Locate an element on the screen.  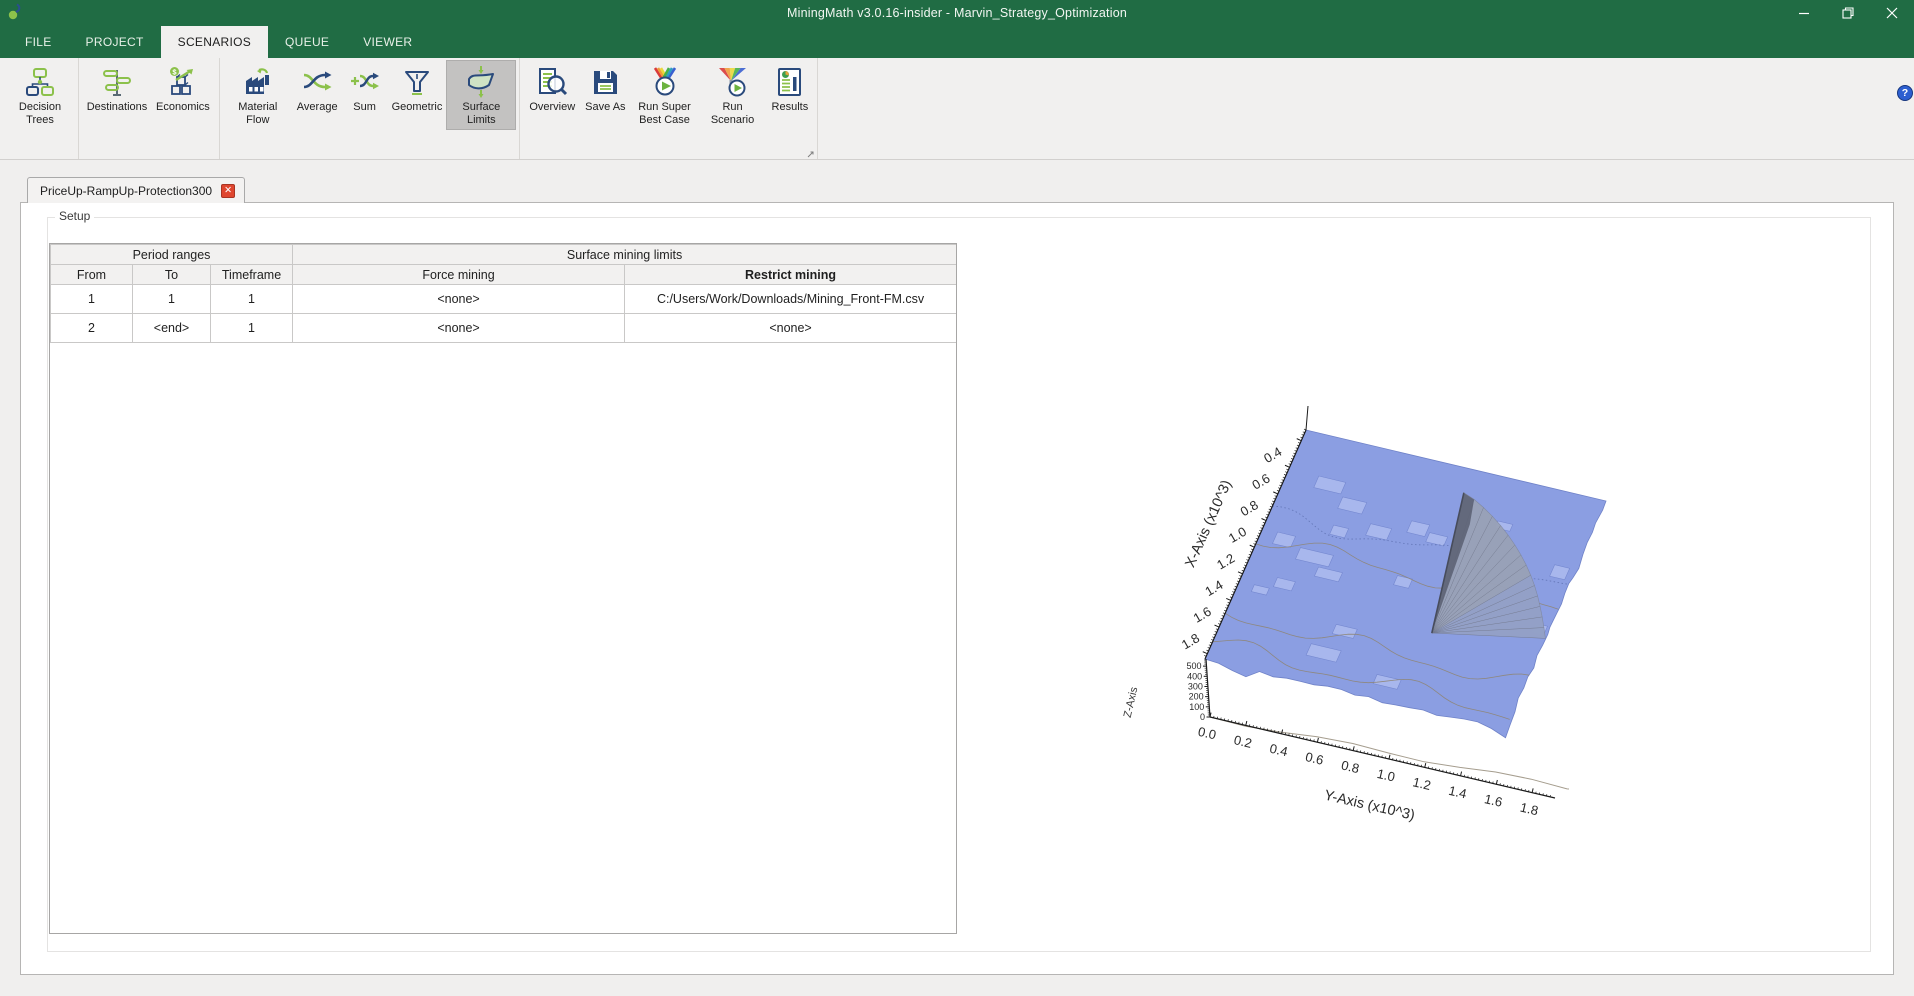
restore-button is located at coordinates (1848, 13).